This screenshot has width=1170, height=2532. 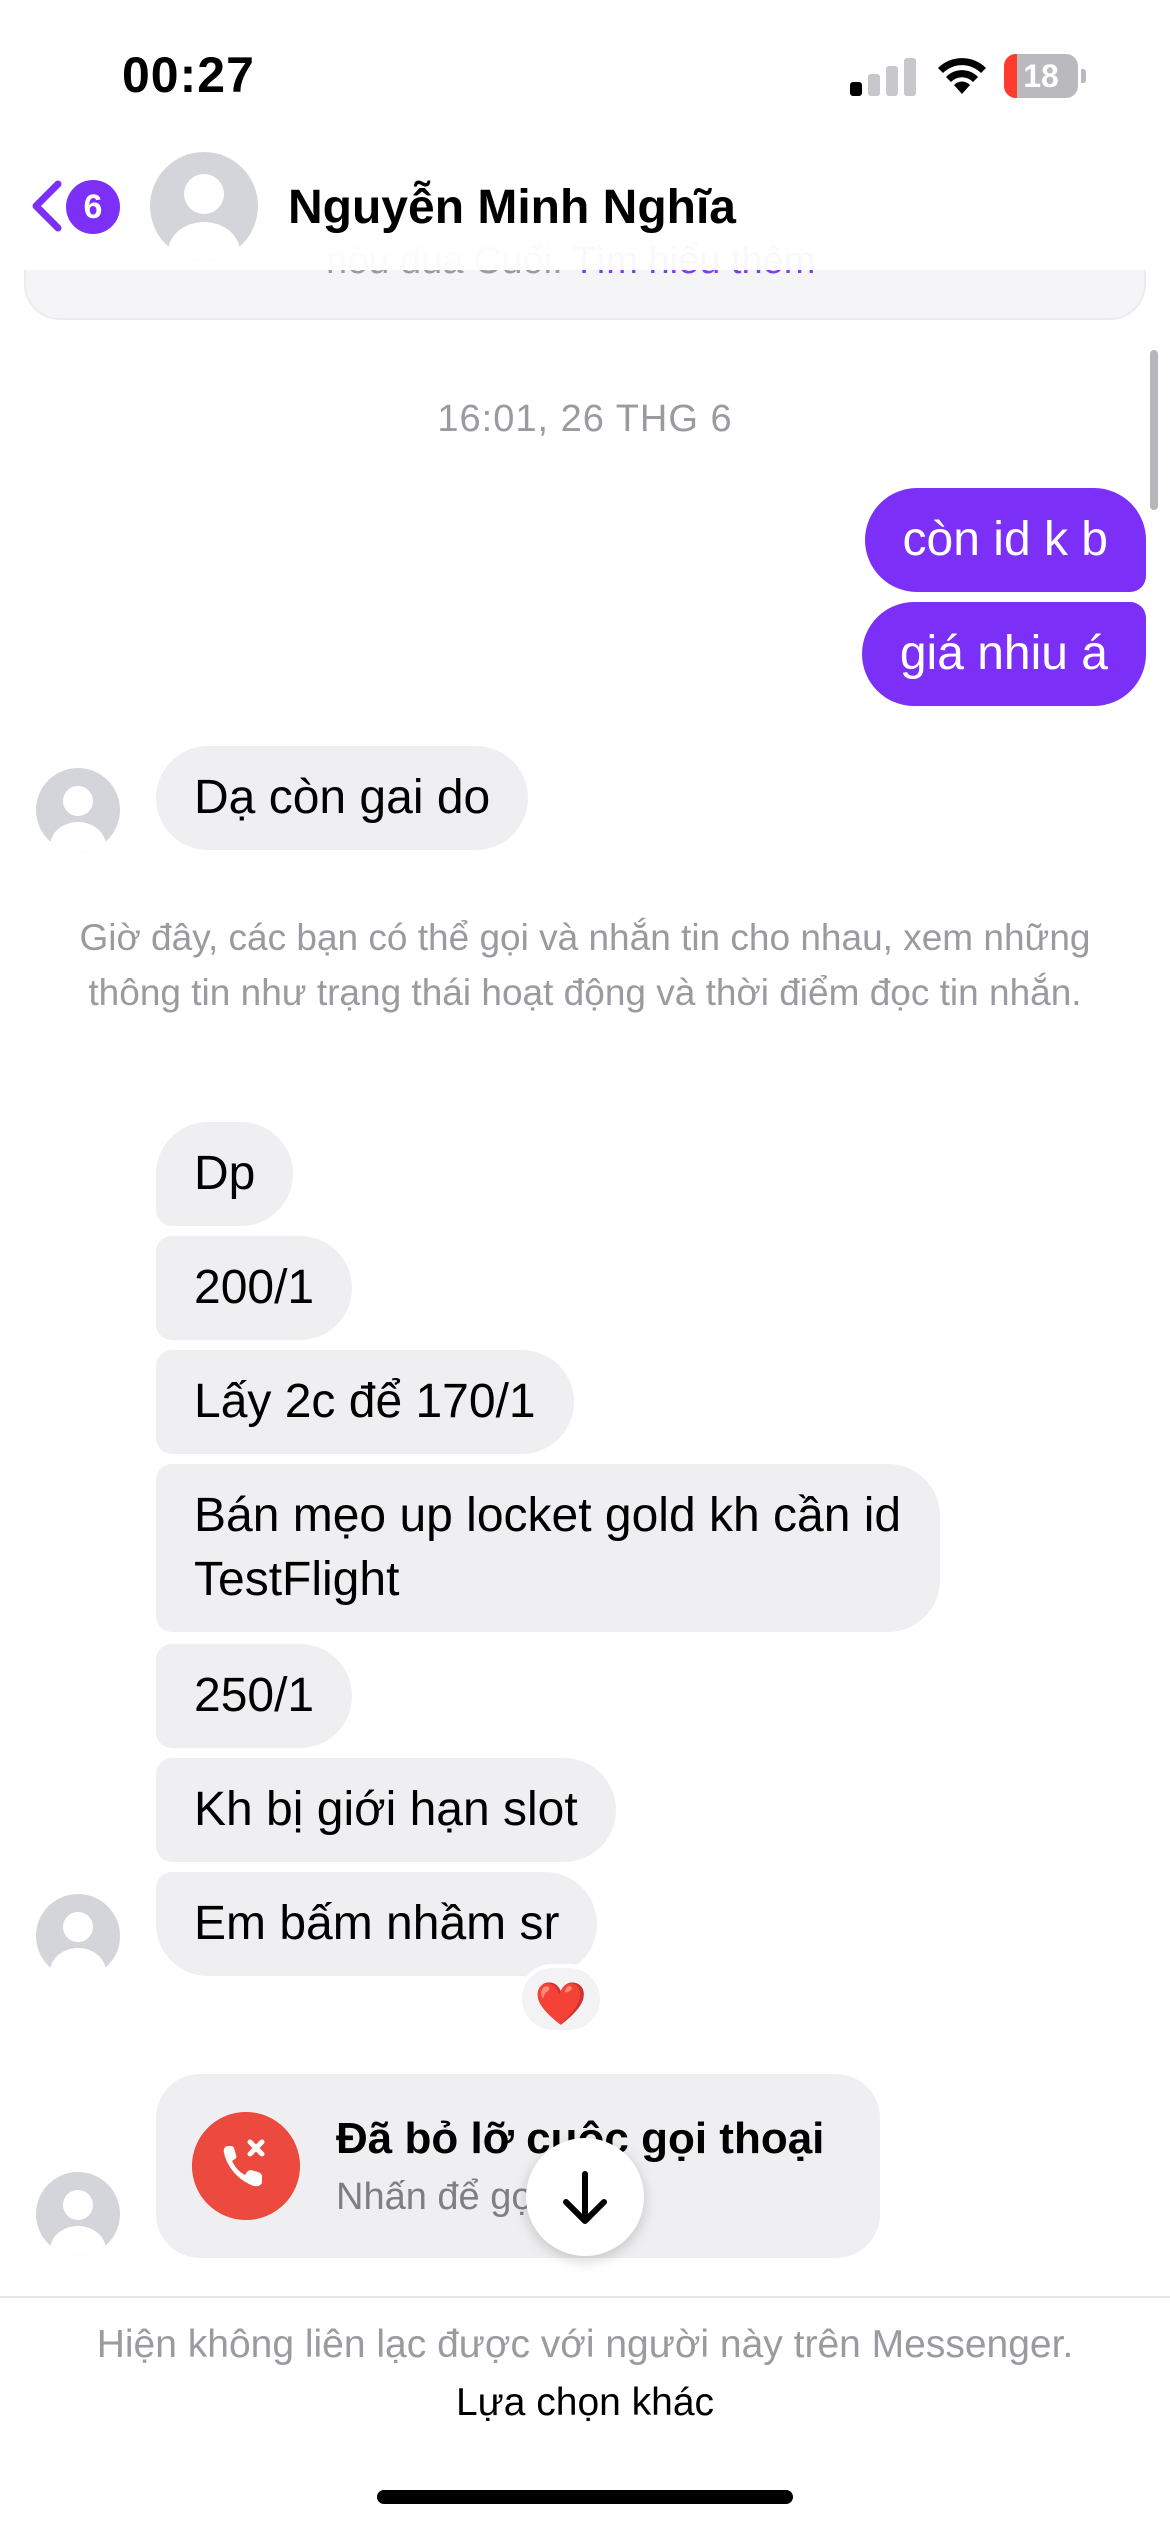 I want to click on unread-count-badge: 6, so click(x=93, y=207).